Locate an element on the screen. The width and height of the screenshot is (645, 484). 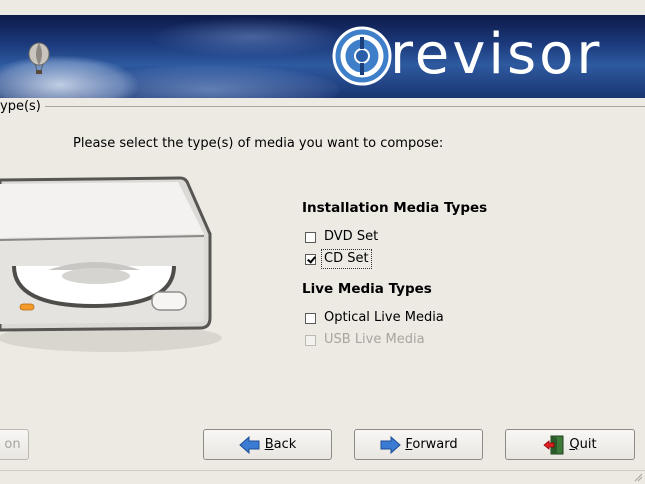
cd-set-label: CD Set is located at coordinates (346, 259).